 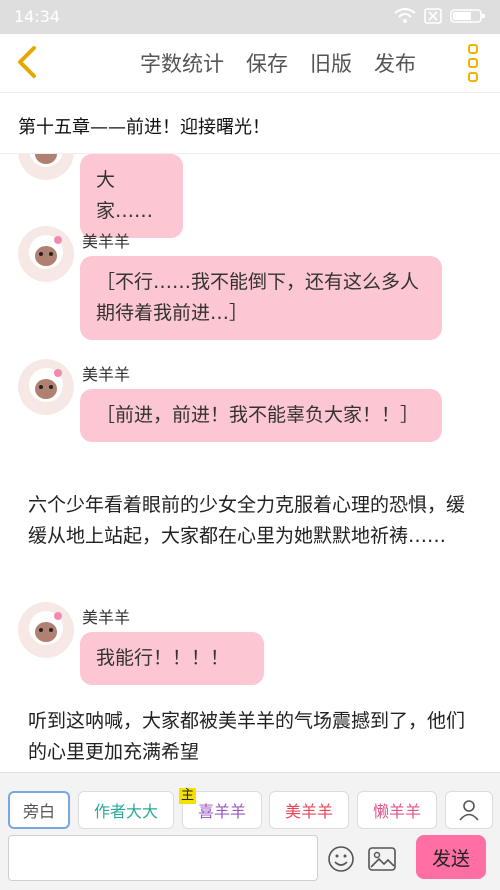 What do you see at coordinates (188, 796) in the screenshot?
I see `main-role-badge: 主` at bounding box center [188, 796].